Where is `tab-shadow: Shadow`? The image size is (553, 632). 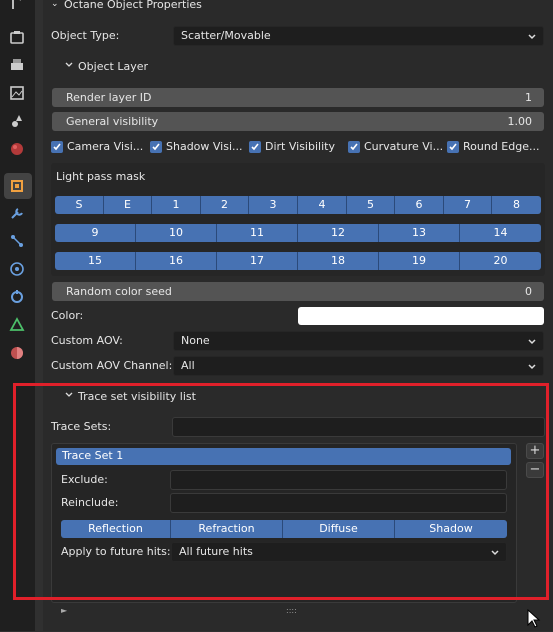
tab-shadow: Shadow is located at coordinates (451, 529).